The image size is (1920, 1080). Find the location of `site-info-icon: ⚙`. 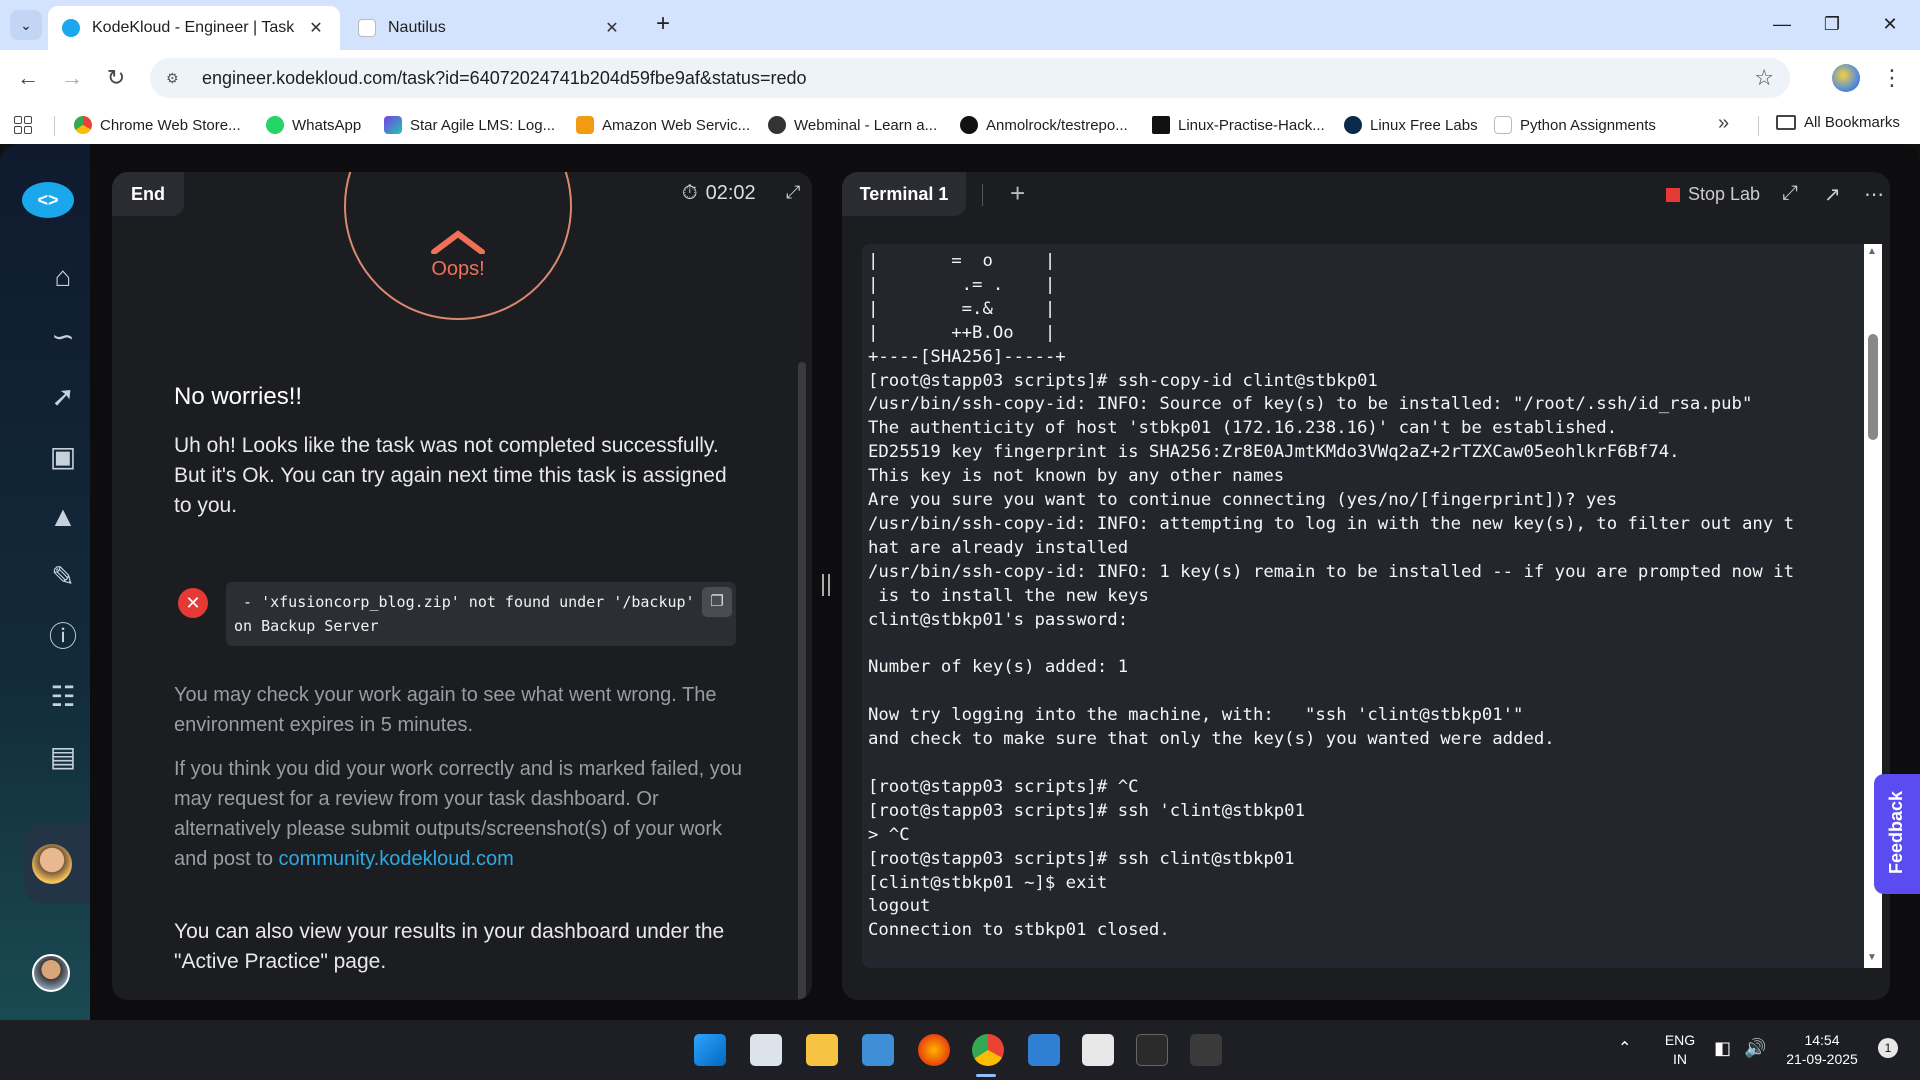

site-info-icon: ⚙ is located at coordinates (178, 78).